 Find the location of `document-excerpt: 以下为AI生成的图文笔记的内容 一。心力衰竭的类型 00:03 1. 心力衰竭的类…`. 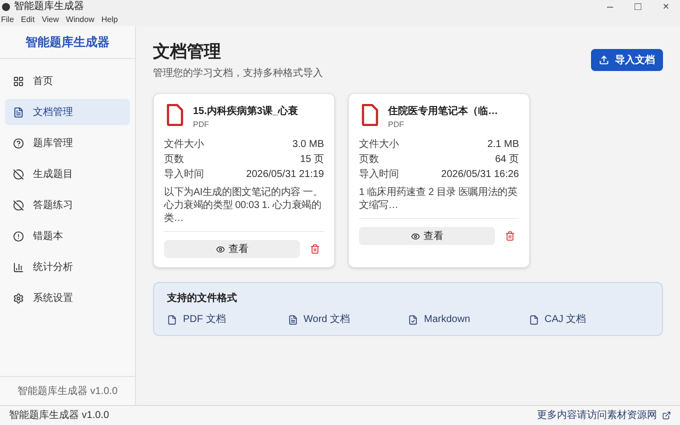

document-excerpt: 以下为AI生成的图文笔记的内容 一。心力衰竭的类型 00:03 1. 心力衰竭的类… is located at coordinates (244, 206).